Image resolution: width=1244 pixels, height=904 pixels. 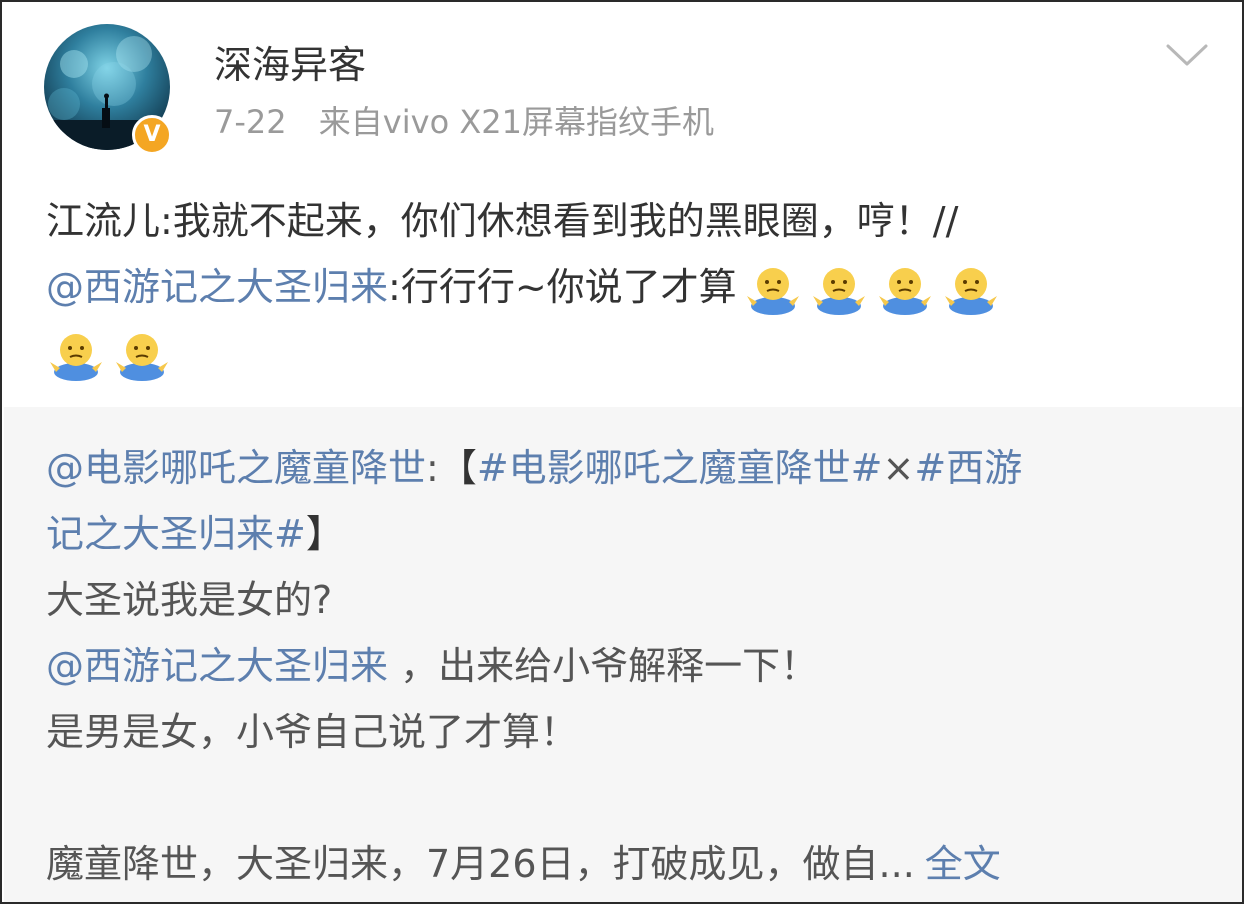 I want to click on verified-badge: V, so click(x=152, y=135).